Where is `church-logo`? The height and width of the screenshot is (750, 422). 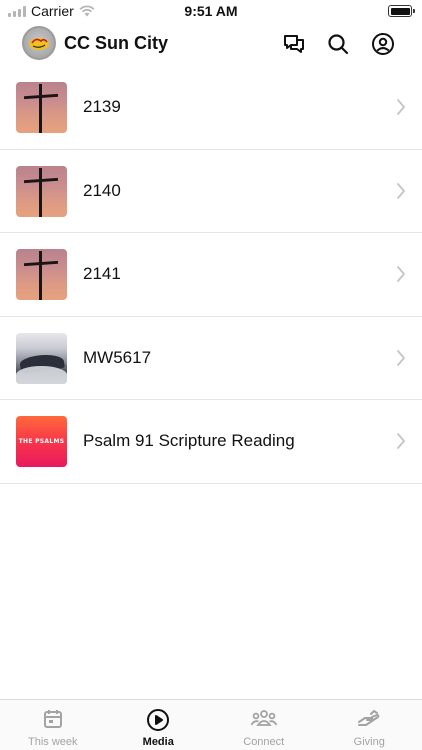 church-logo is located at coordinates (39, 43).